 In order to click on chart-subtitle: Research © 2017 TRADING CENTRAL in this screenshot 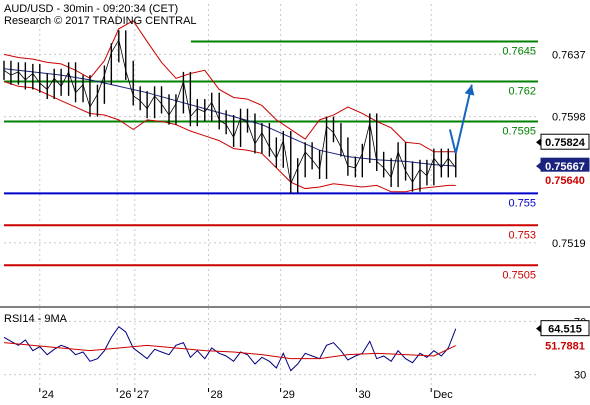, I will do `click(100, 21)`.